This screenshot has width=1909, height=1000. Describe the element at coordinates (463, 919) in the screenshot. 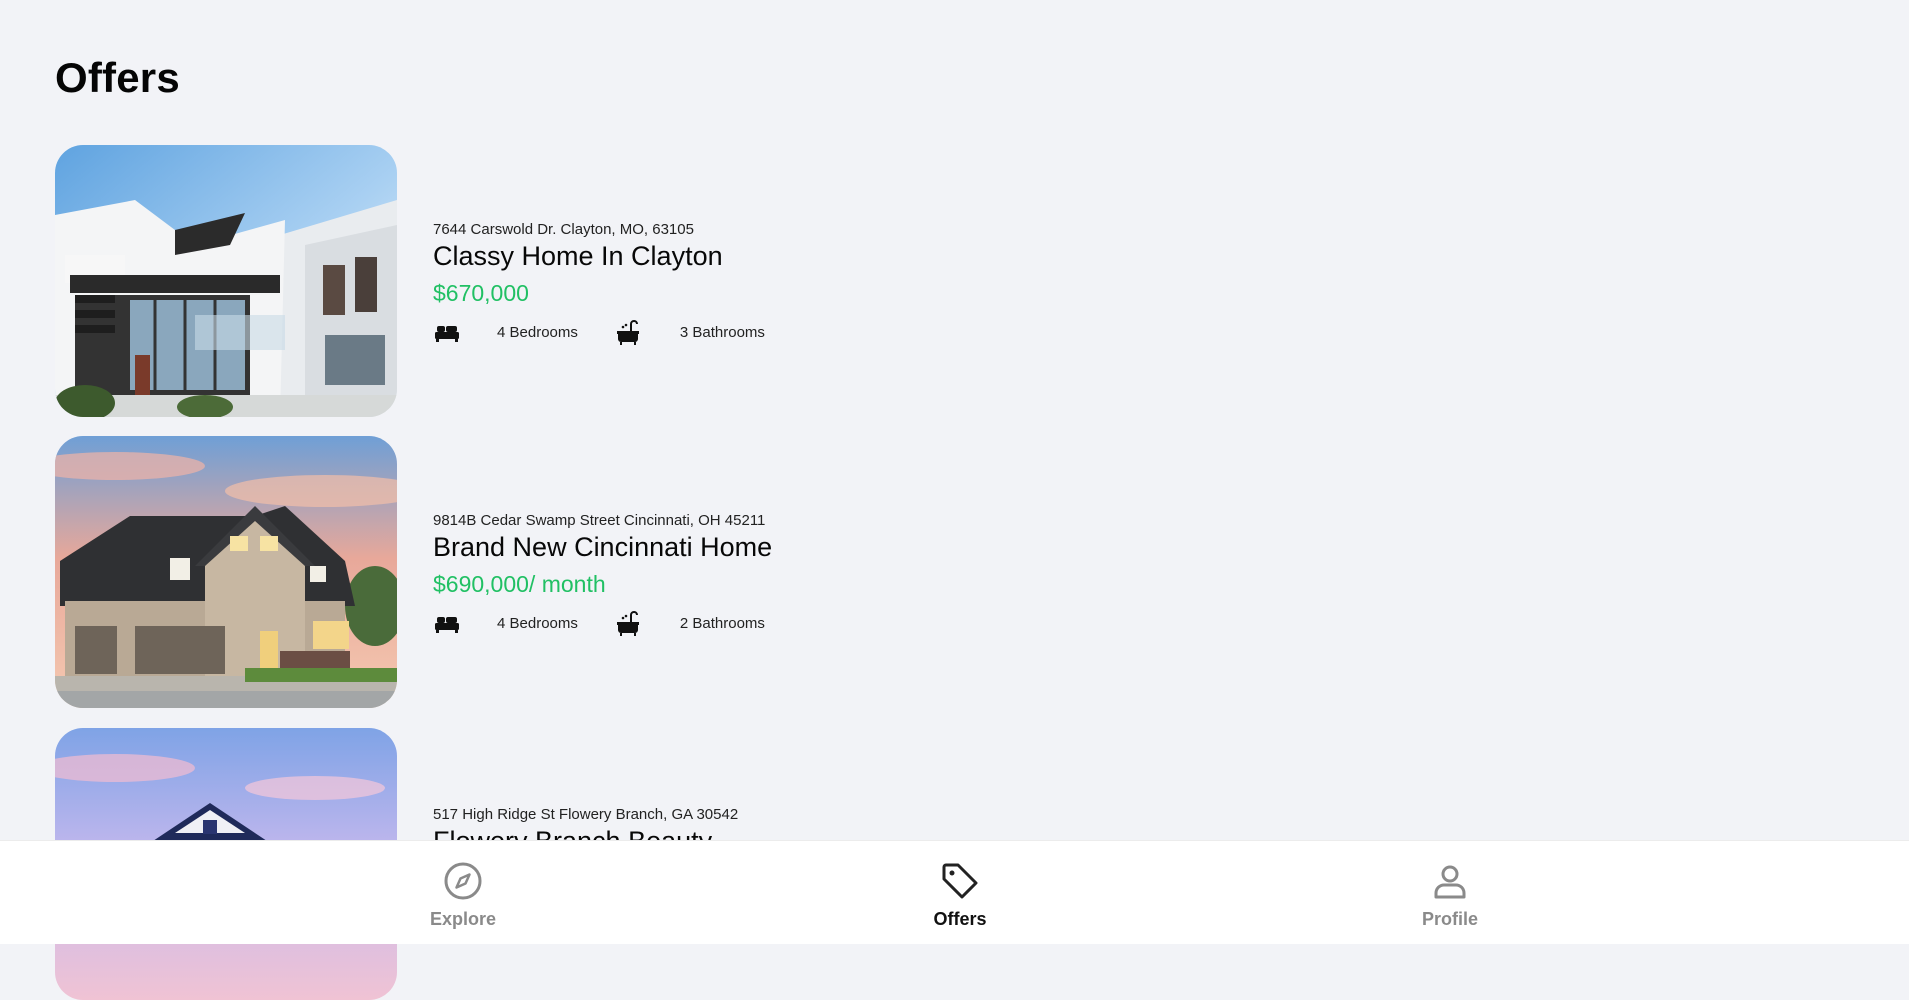

I see `nav-explore-label: Explore` at that location.